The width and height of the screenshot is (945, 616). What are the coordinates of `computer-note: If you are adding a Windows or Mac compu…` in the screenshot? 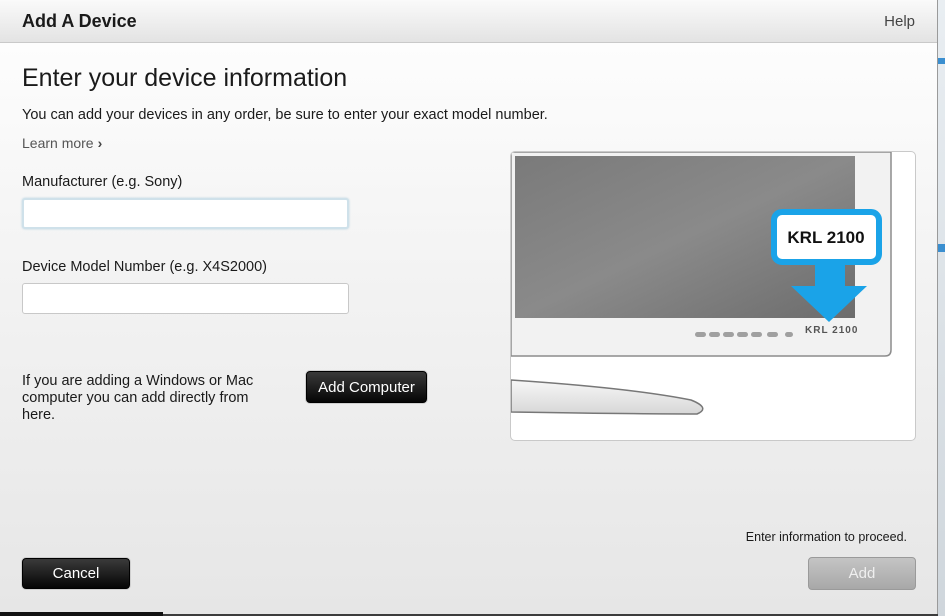 It's located at (138, 398).